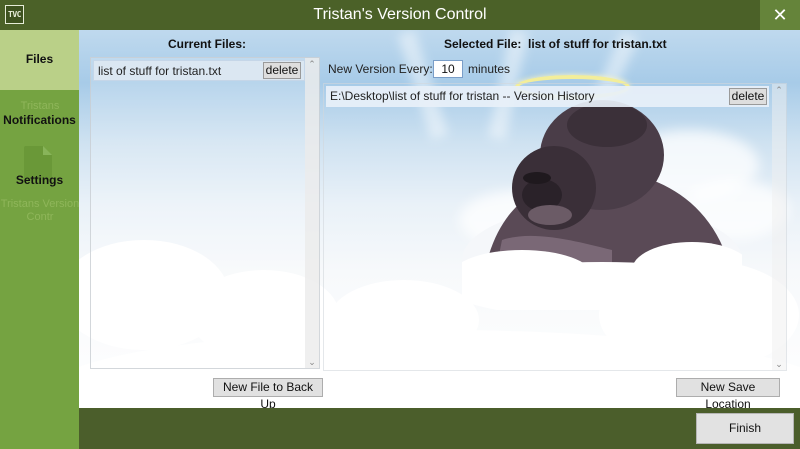 The height and width of the screenshot is (449, 800). Describe the element at coordinates (780, 15) in the screenshot. I see `close-button: ✕` at that location.